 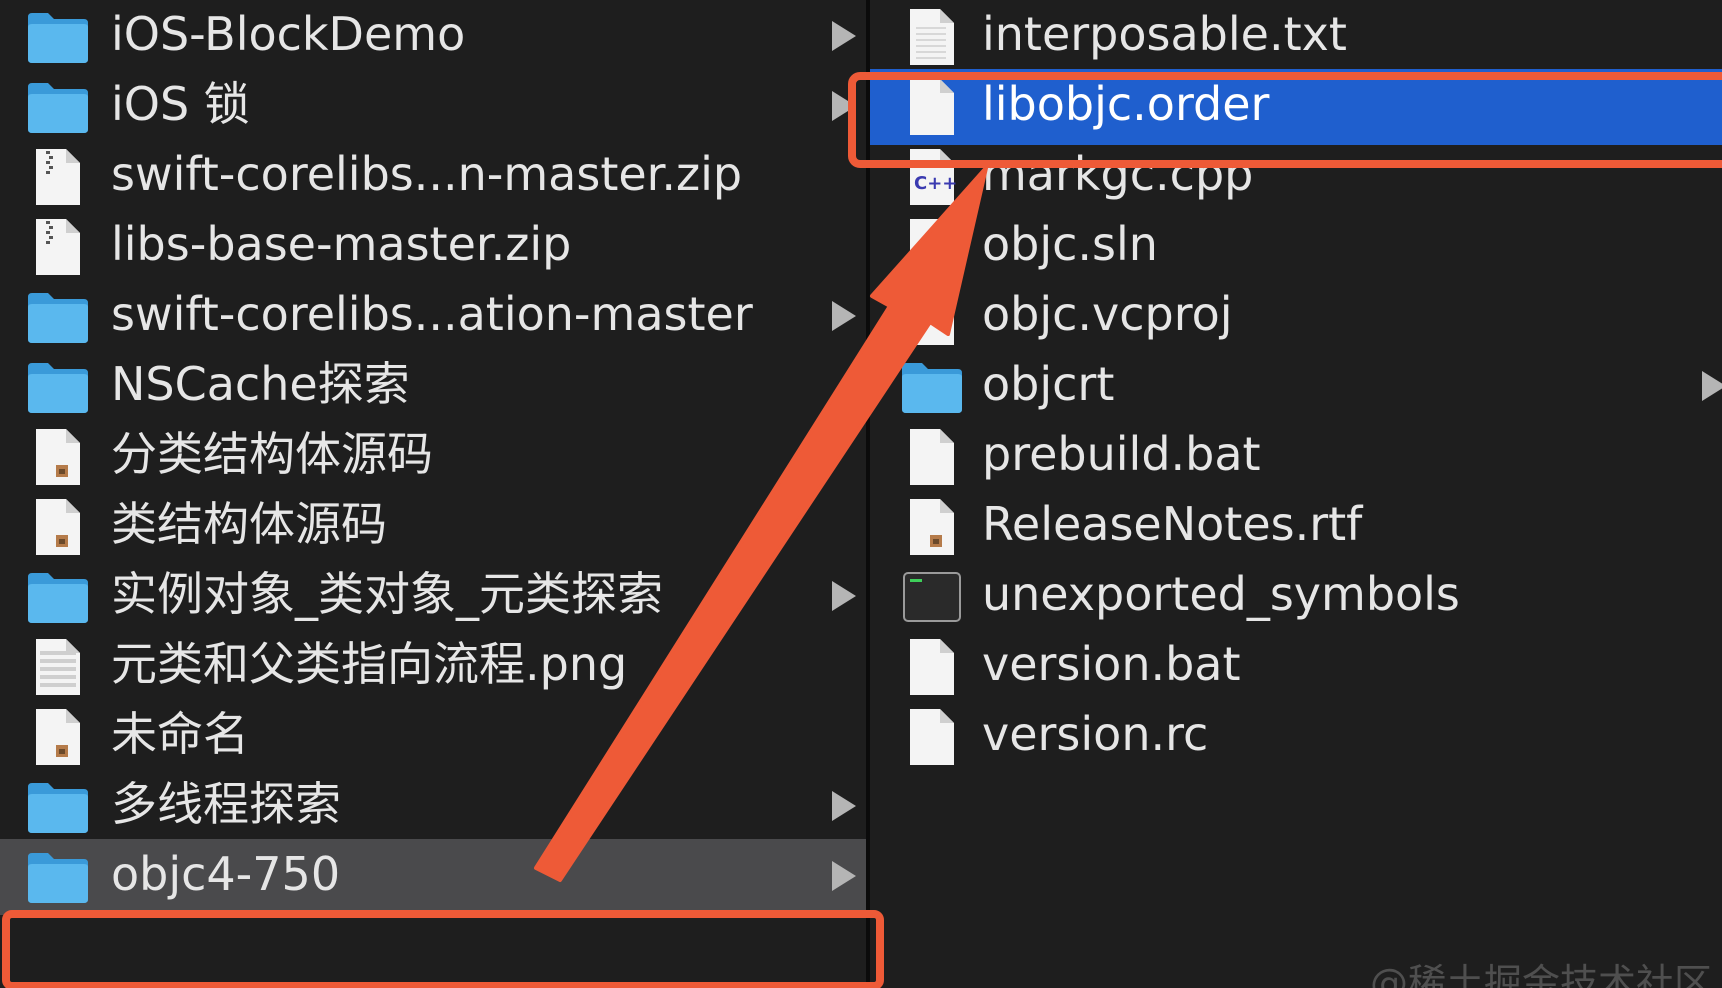 I want to click on left-column-item: swift-corelibs...n-master.zip, so click(x=433, y=177).